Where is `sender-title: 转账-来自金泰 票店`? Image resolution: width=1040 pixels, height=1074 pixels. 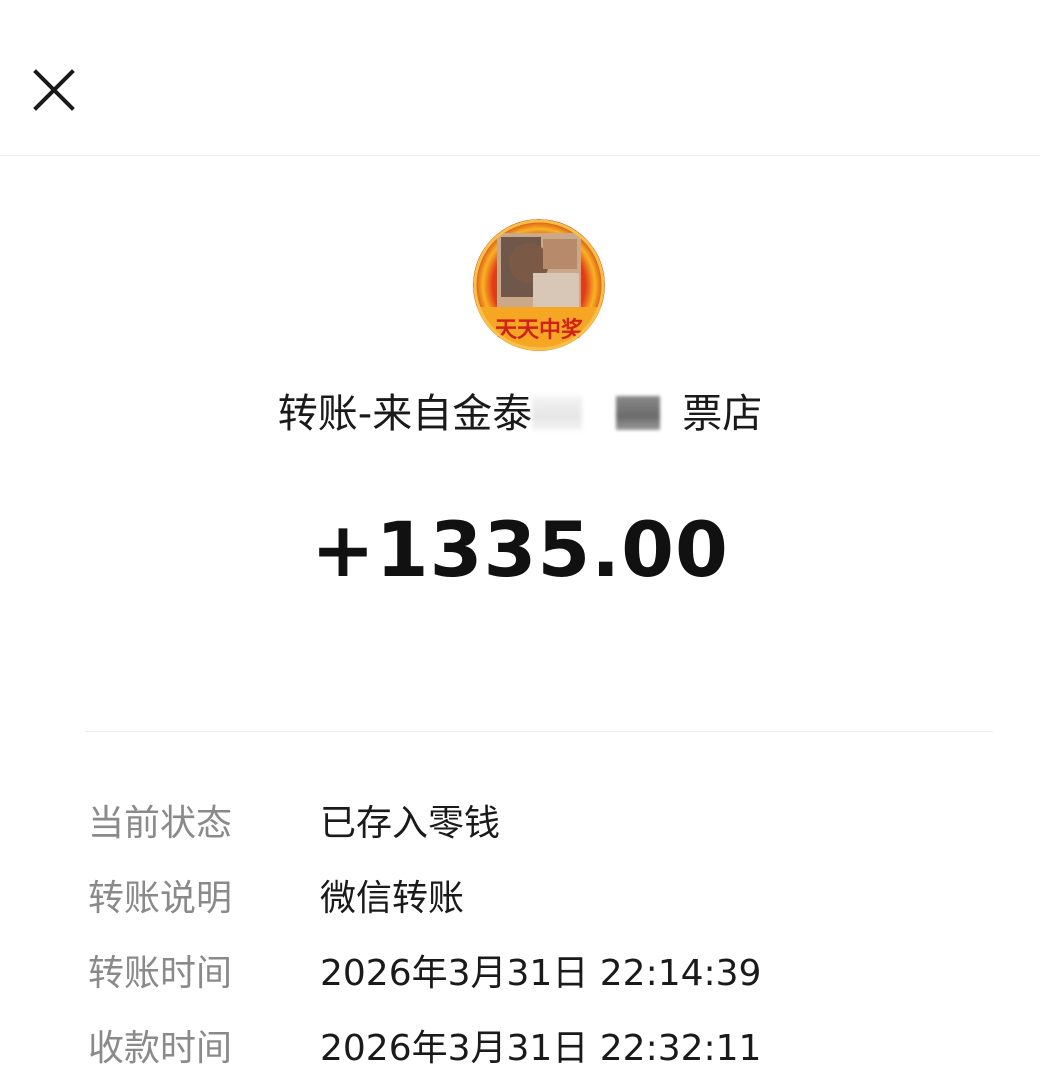
sender-title: 转账-来自金泰 票店 is located at coordinates (520, 414).